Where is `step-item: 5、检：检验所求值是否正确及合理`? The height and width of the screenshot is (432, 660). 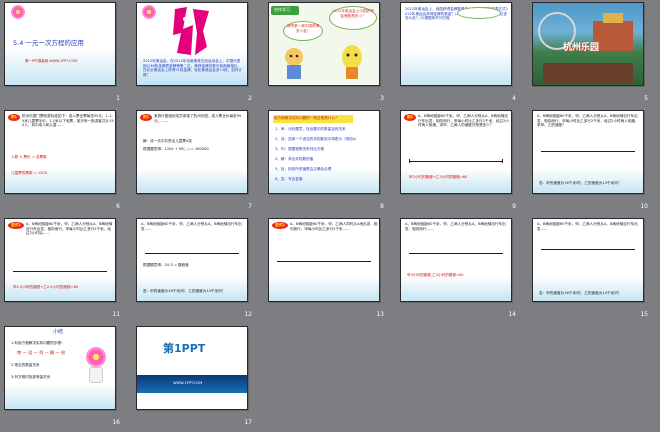 step-item: 5、检：检验所求值是否正确及合理 is located at coordinates (303, 169).